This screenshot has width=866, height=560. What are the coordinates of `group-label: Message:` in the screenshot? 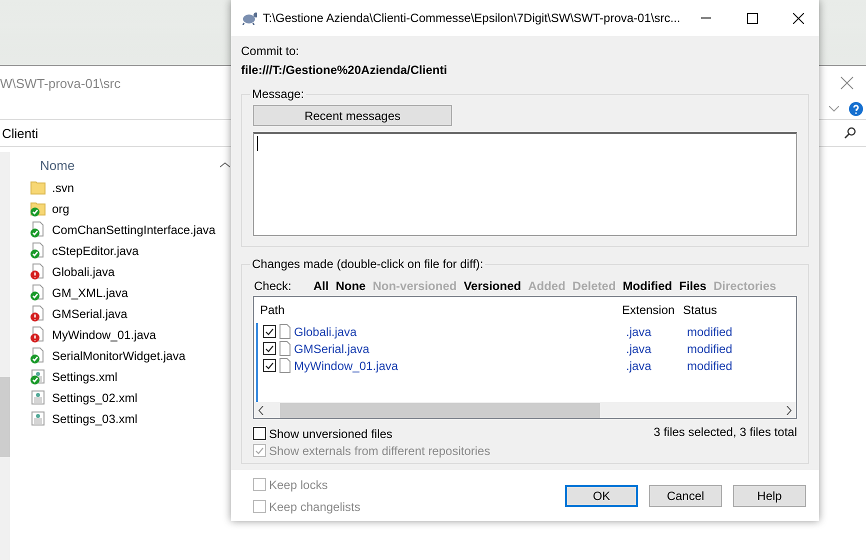 It's located at (278, 94).